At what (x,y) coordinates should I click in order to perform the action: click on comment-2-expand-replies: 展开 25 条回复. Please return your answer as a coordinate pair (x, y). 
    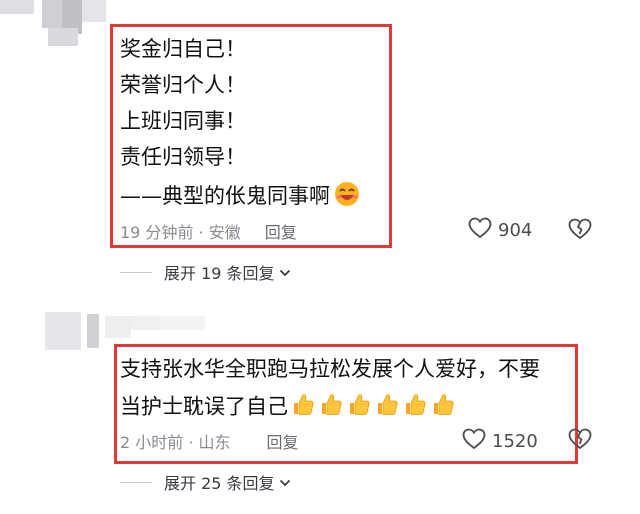
    Looking at the image, I should click on (205, 482).